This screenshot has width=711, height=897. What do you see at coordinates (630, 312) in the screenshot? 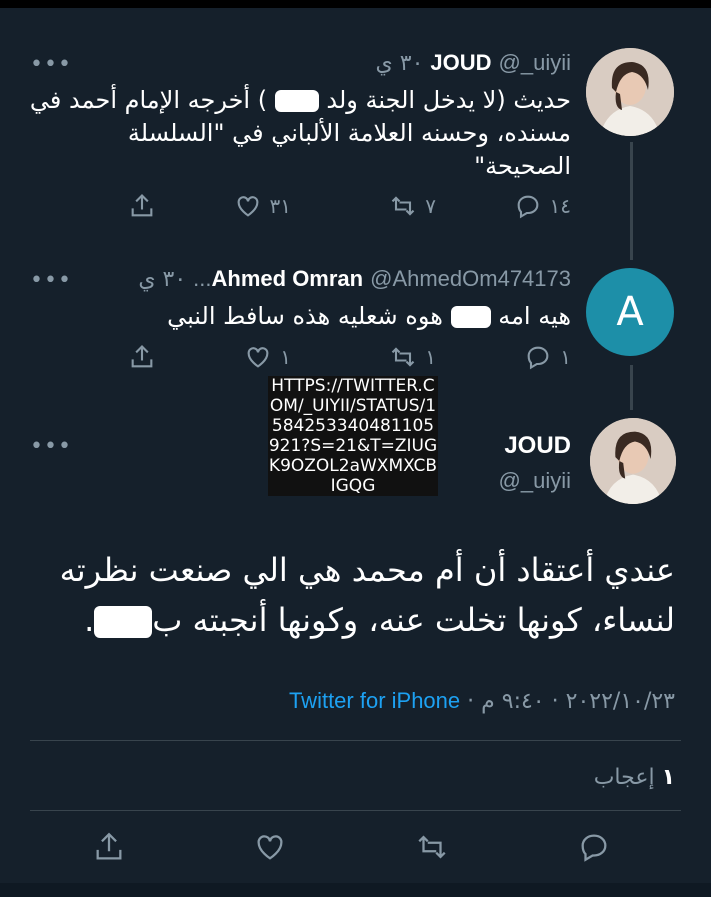
I see `avatar-letter: A` at bounding box center [630, 312].